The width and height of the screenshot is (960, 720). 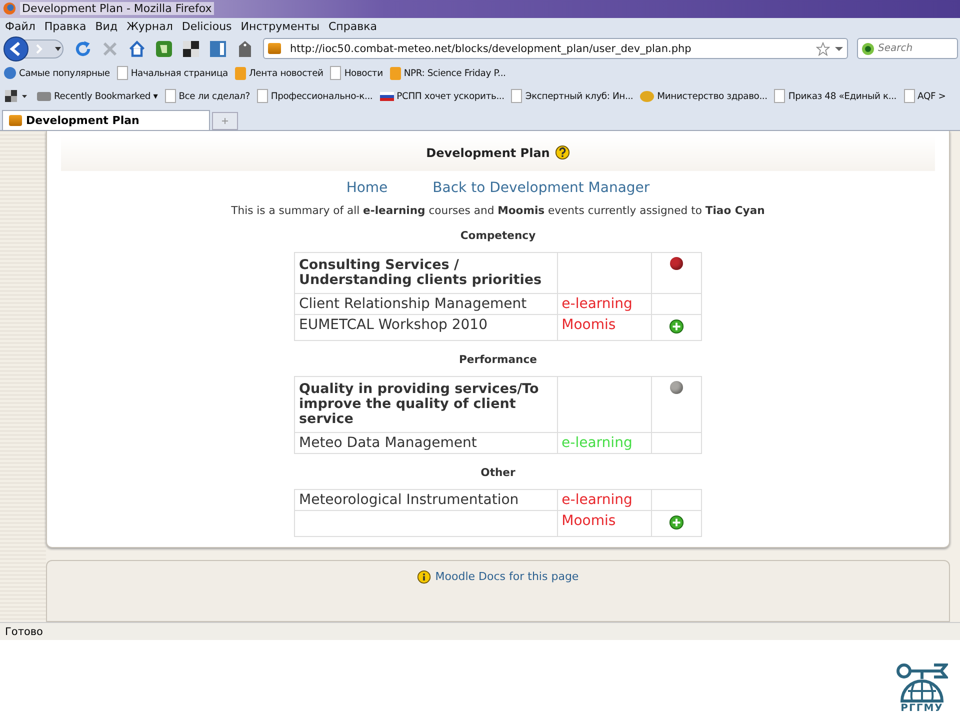 What do you see at coordinates (9, 9) in the screenshot?
I see `globe-icon` at bounding box center [9, 9].